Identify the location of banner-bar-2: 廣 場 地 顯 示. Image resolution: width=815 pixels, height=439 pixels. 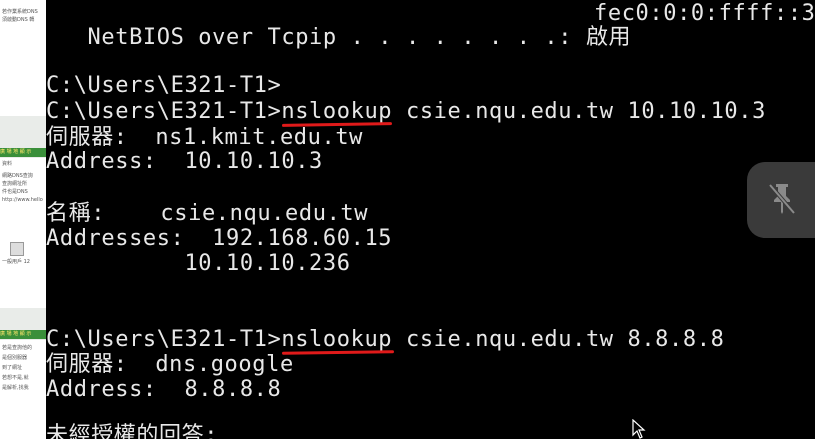
(23, 334).